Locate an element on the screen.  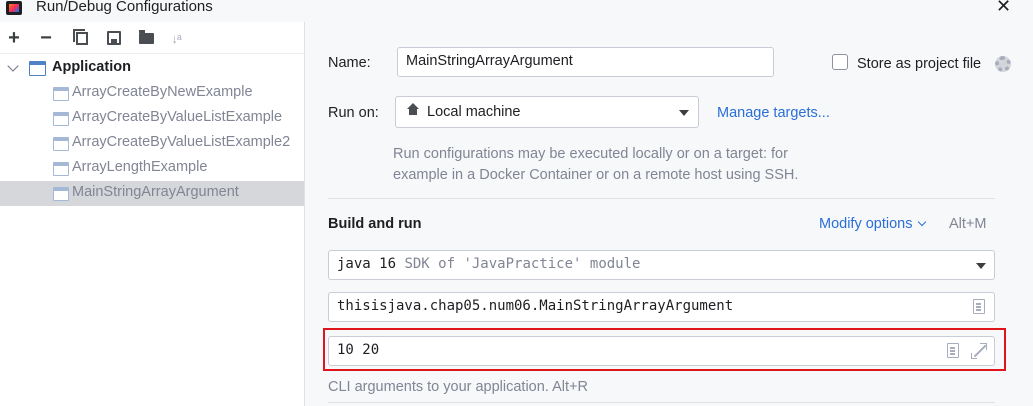
tree-item: ArrayCreateByValueListExample is located at coordinates (152, 118).